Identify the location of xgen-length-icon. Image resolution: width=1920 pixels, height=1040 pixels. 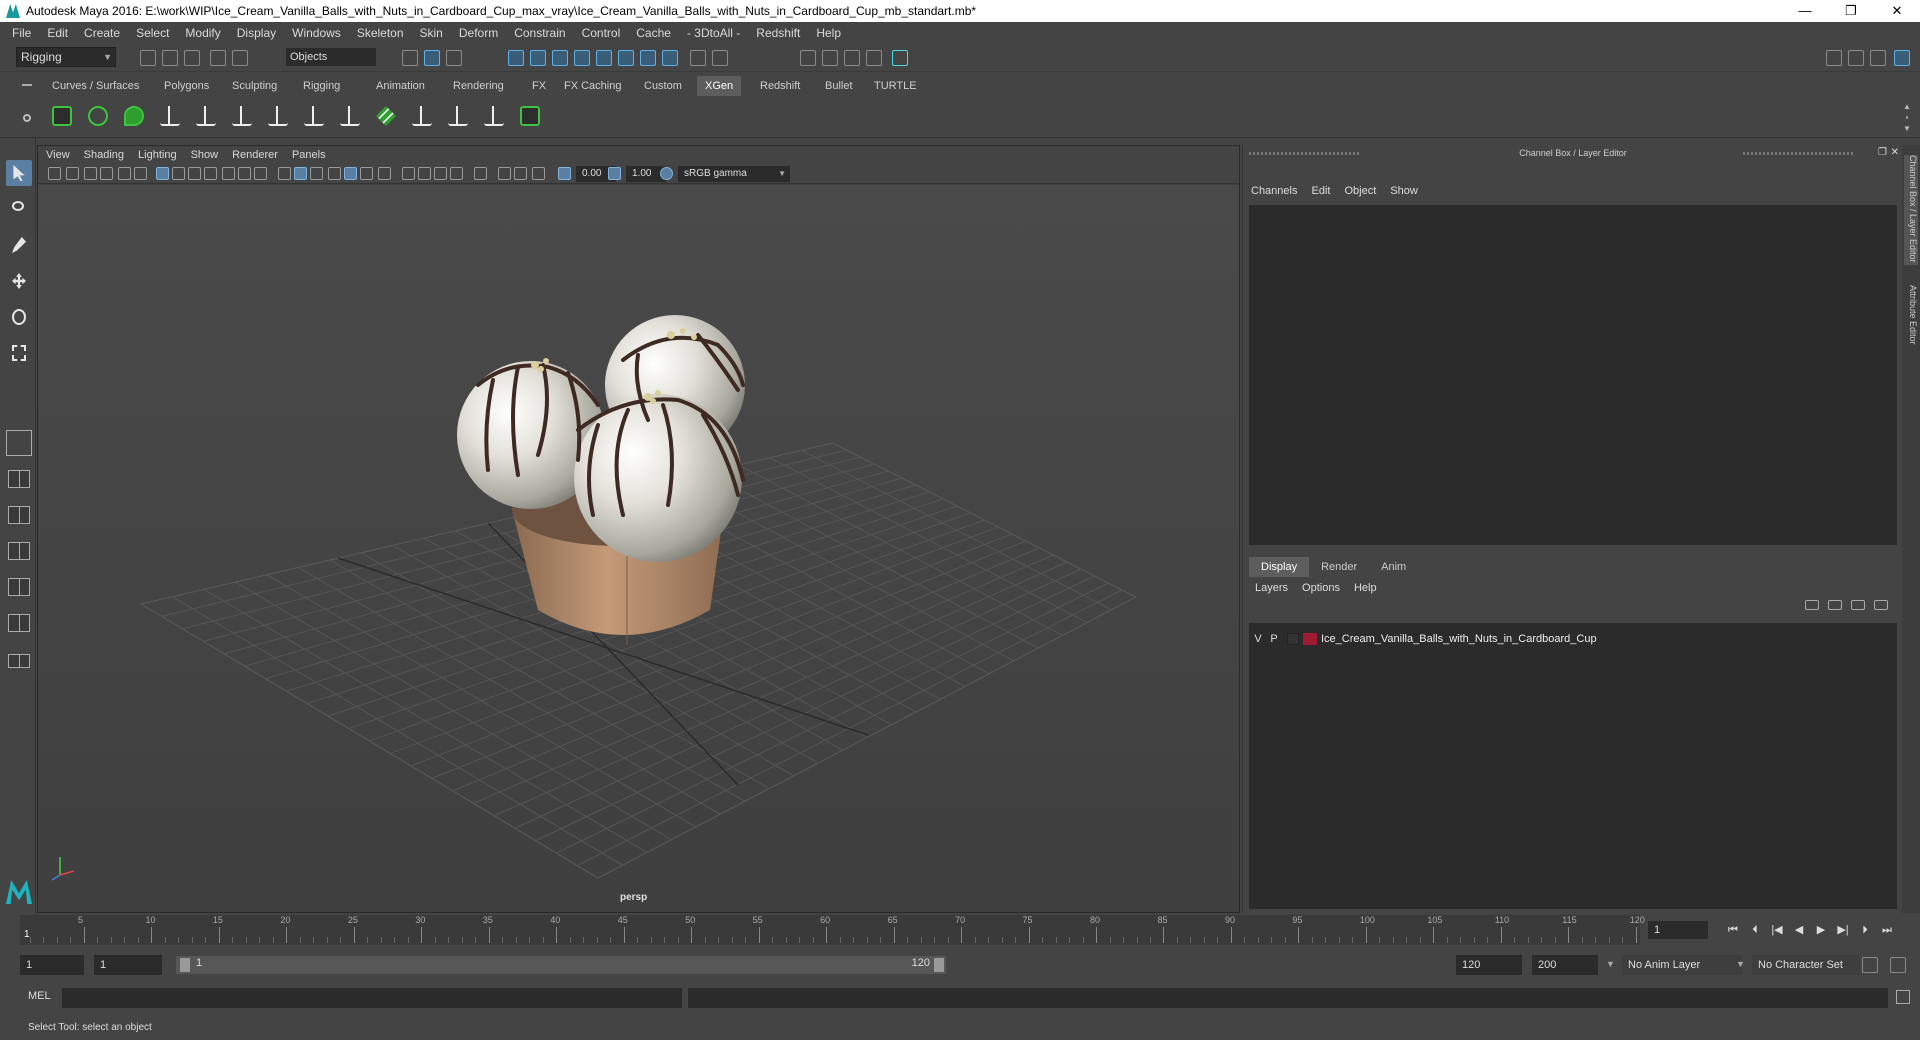
(494, 117).